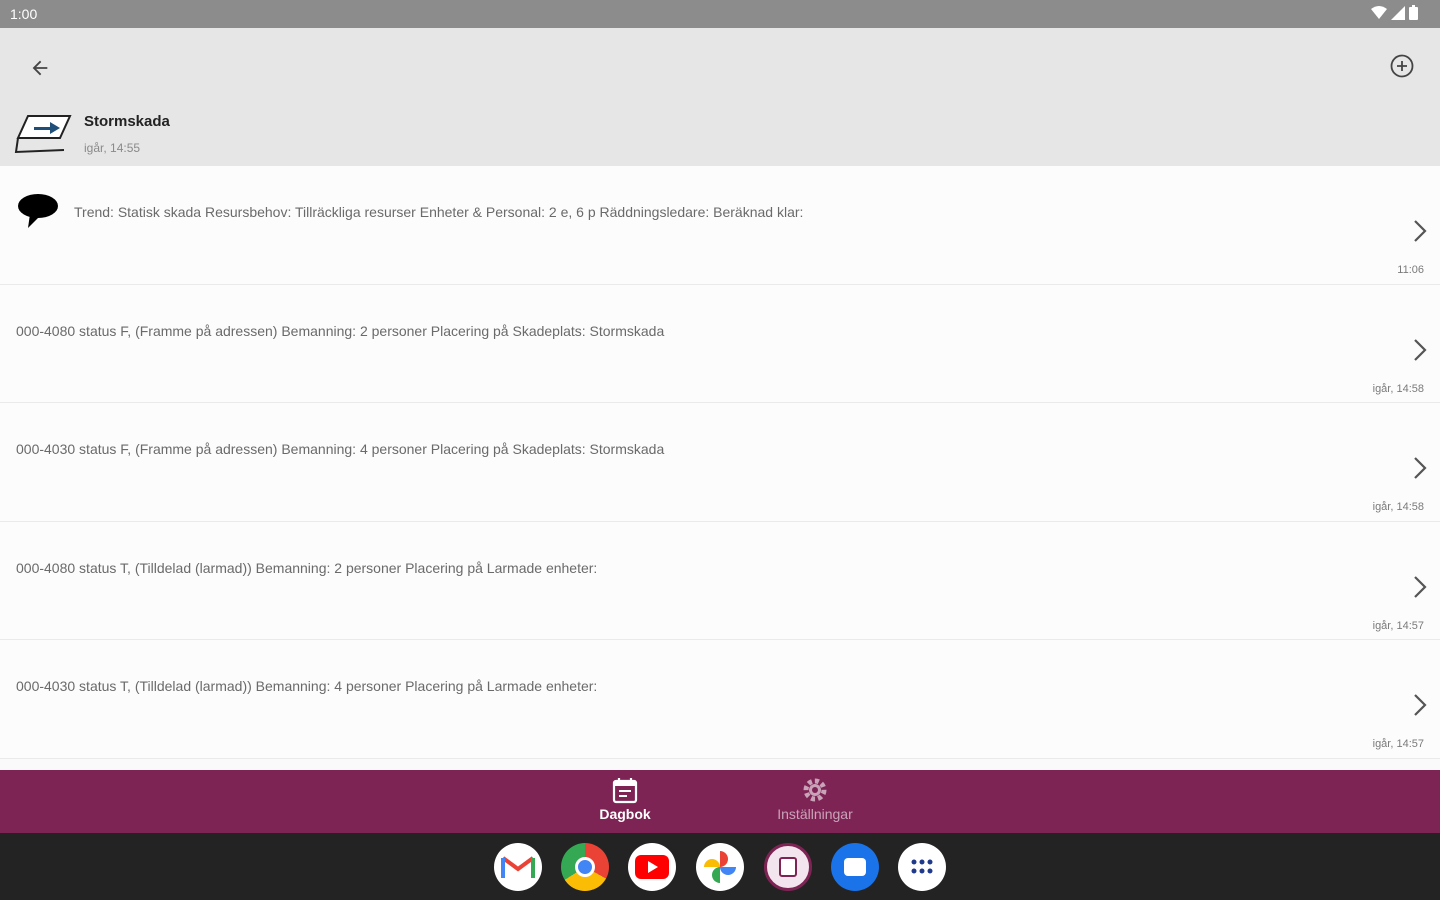  What do you see at coordinates (127, 121) in the screenshot?
I see `incident-title: Stormskada` at bounding box center [127, 121].